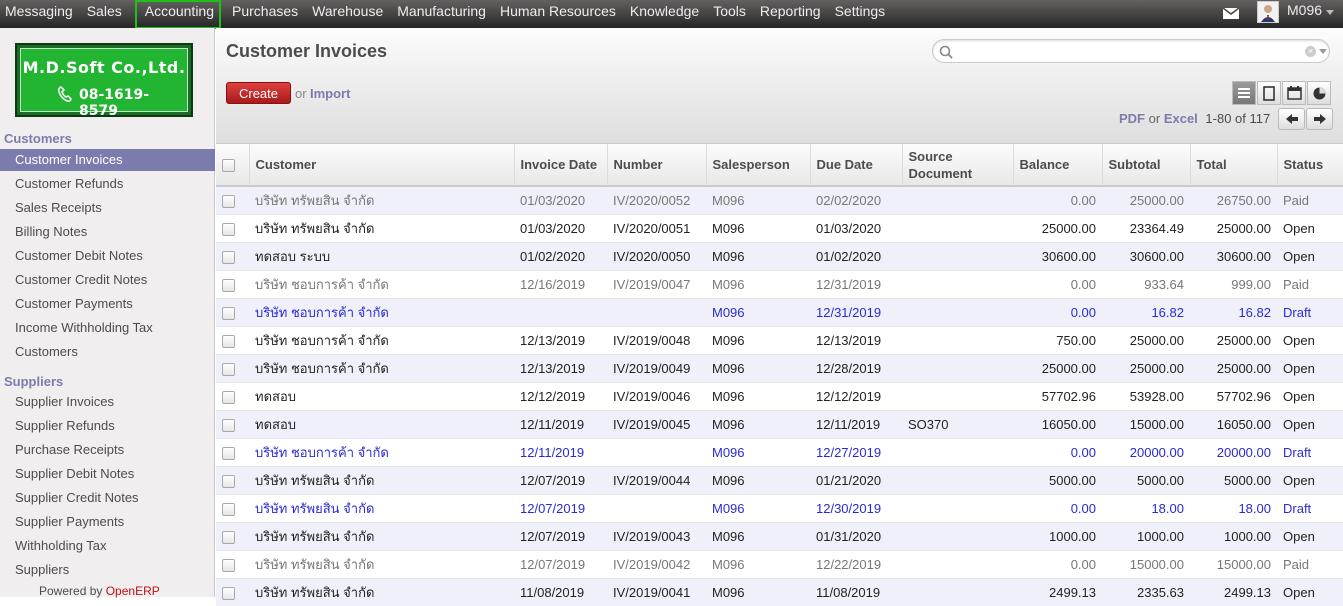  What do you see at coordinates (1057, 227) in the screenshot?
I see `cell-balance: 25000.00` at bounding box center [1057, 227].